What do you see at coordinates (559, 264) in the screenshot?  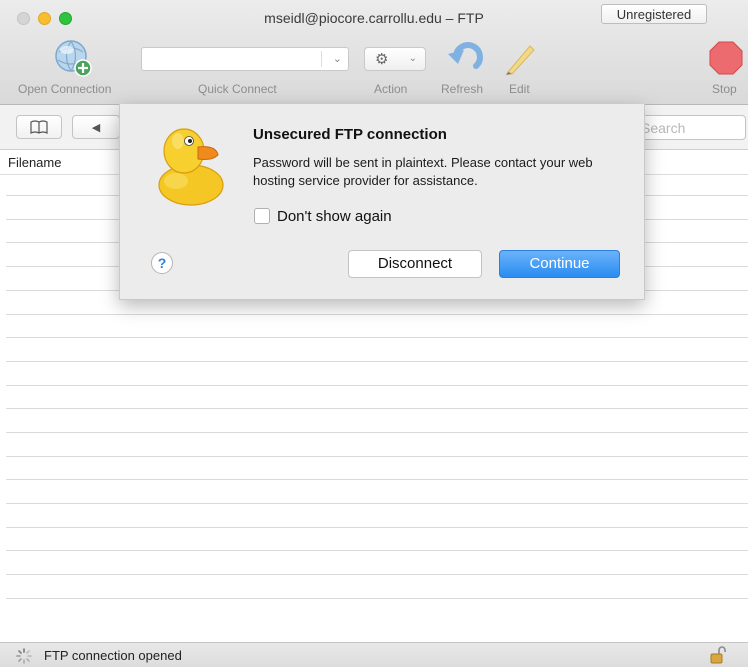 I see `continue-button: Continue` at bounding box center [559, 264].